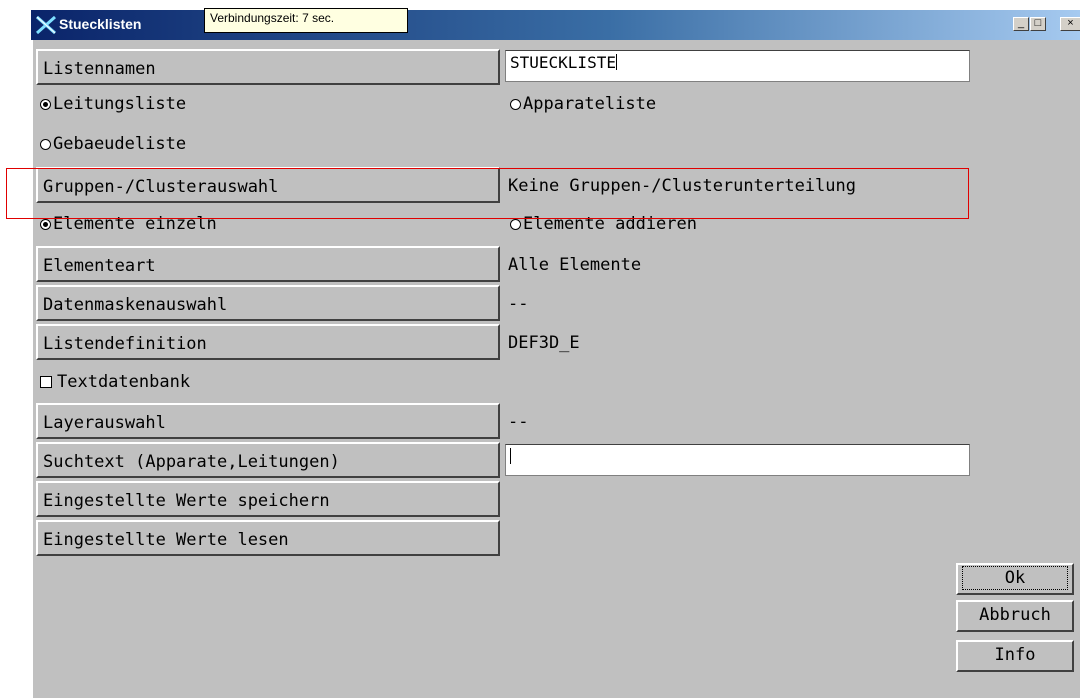  What do you see at coordinates (100, 24) in the screenshot?
I see `window-title: Stuecklisten` at bounding box center [100, 24].